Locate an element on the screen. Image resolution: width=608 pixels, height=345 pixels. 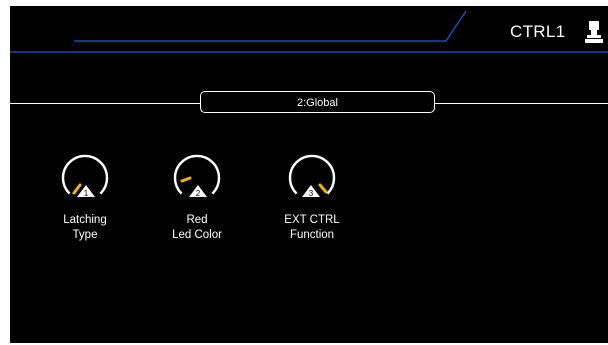
knob-label-line1: EXT CTRL is located at coordinates (312, 220).